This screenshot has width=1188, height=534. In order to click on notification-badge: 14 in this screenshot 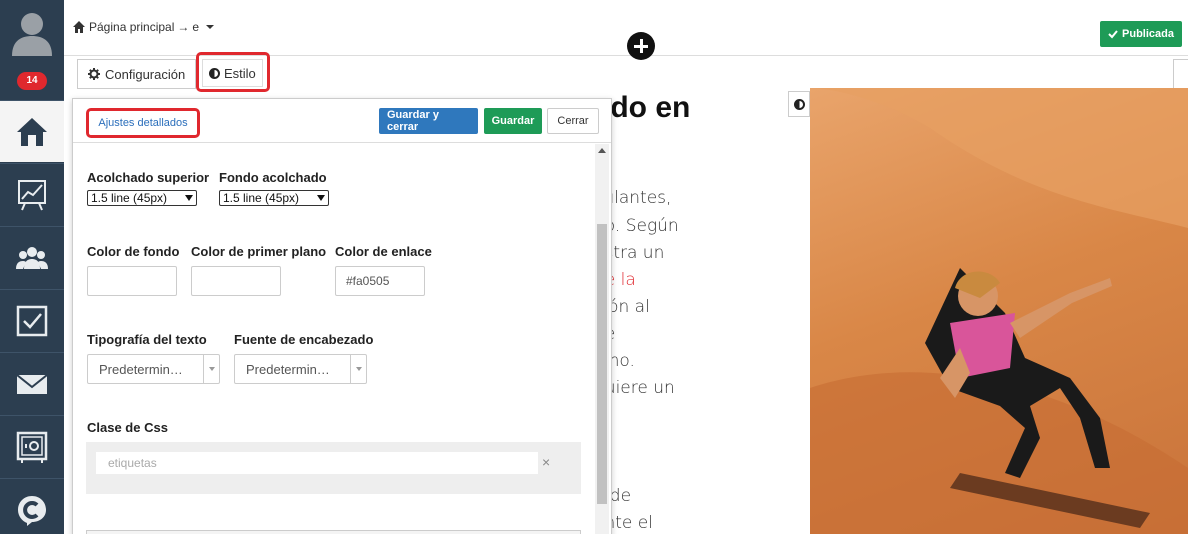, I will do `click(32, 81)`.